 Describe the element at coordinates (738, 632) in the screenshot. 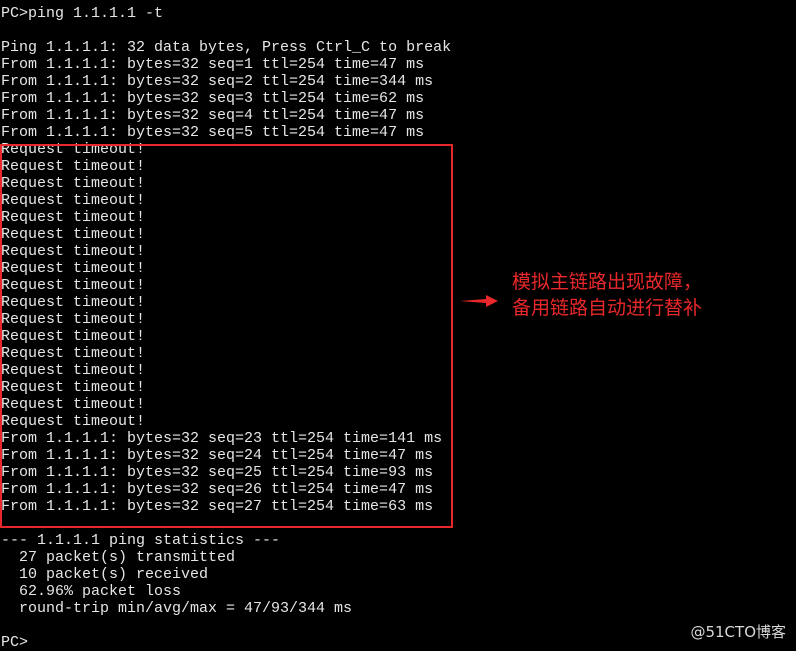

I see `watermark: @51CTO博客` at that location.